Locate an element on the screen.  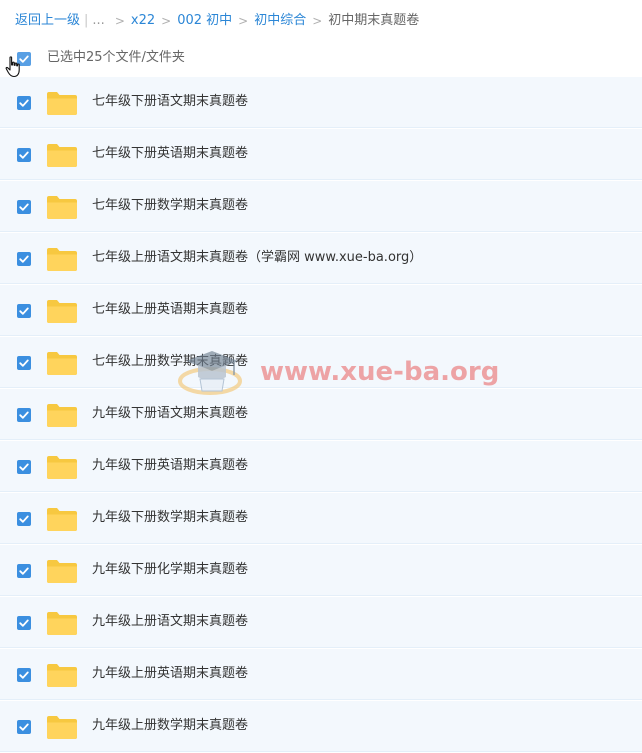
file-row: 九年级下册化学期末真题卷 is located at coordinates (321, 570).